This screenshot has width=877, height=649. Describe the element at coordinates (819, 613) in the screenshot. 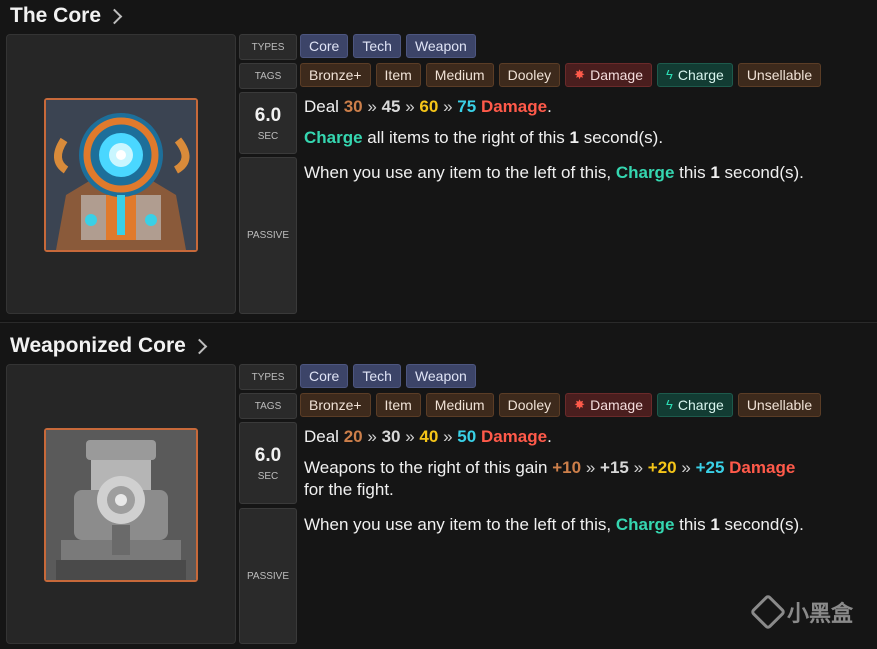

I see `watermark-text: 小黑盒` at that location.